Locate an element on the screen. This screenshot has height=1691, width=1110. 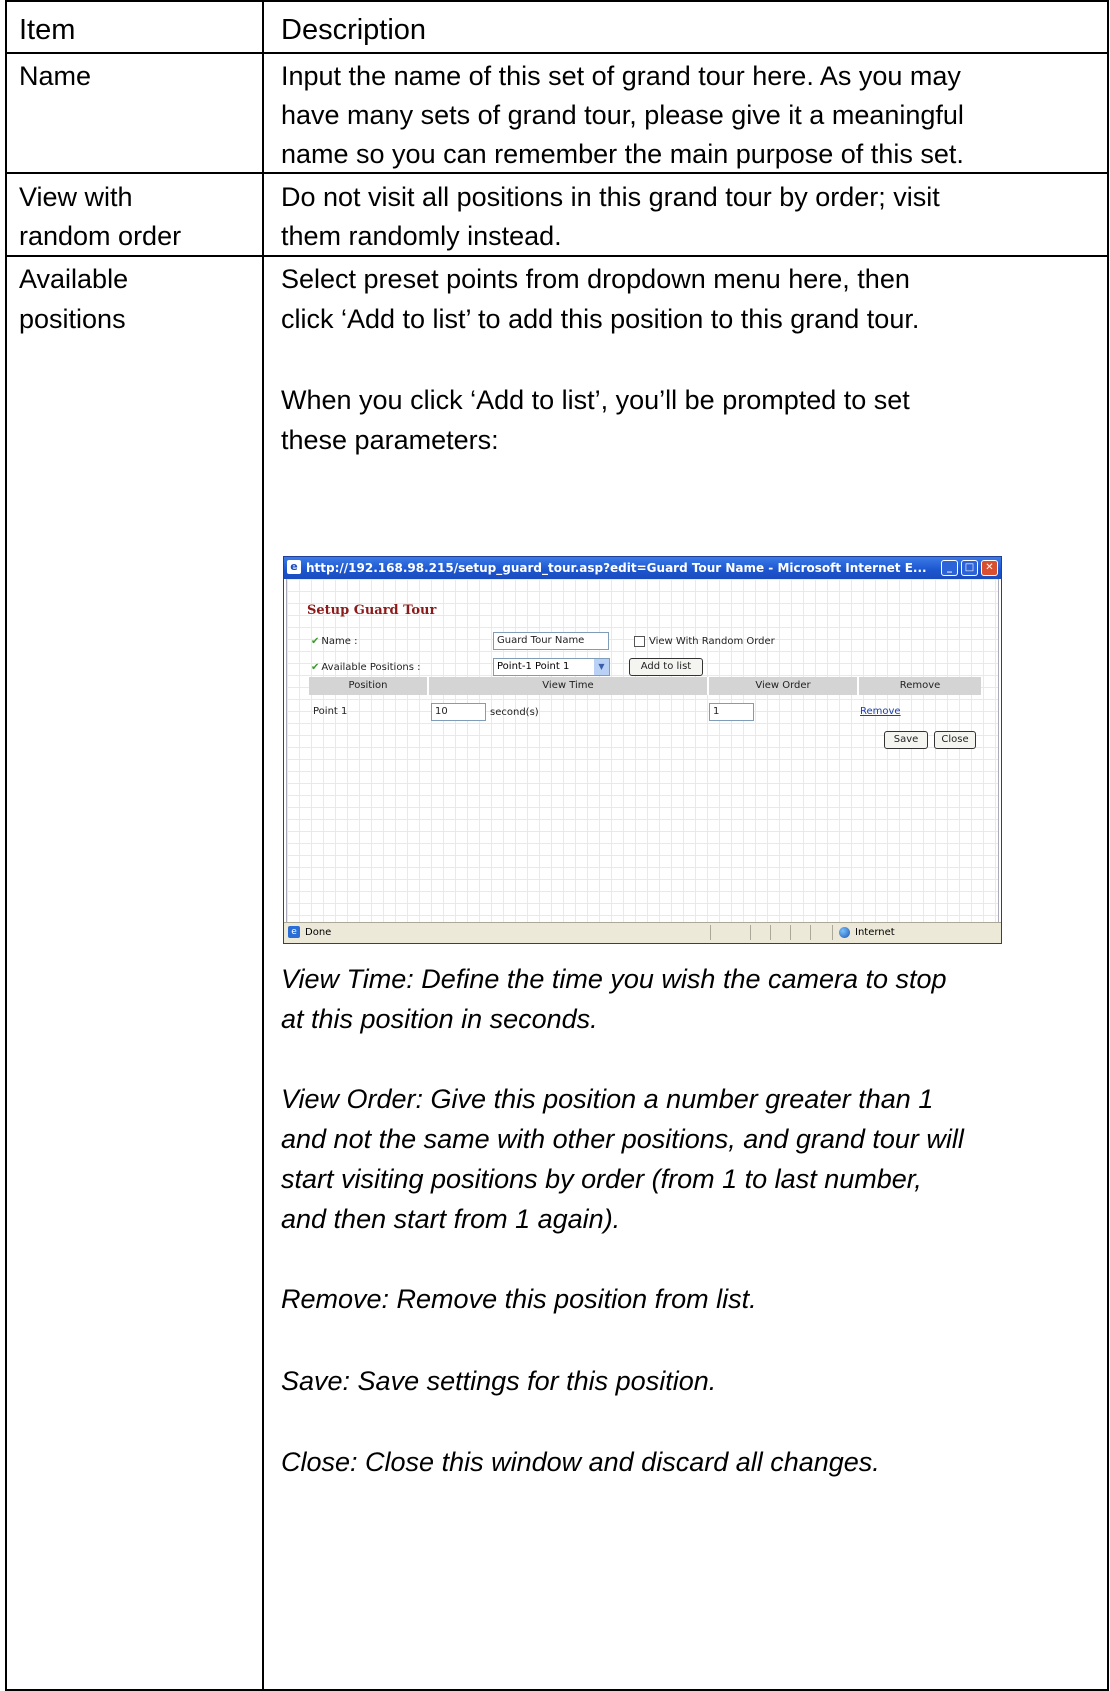
status-zone: Internet is located at coordinates (875, 932).